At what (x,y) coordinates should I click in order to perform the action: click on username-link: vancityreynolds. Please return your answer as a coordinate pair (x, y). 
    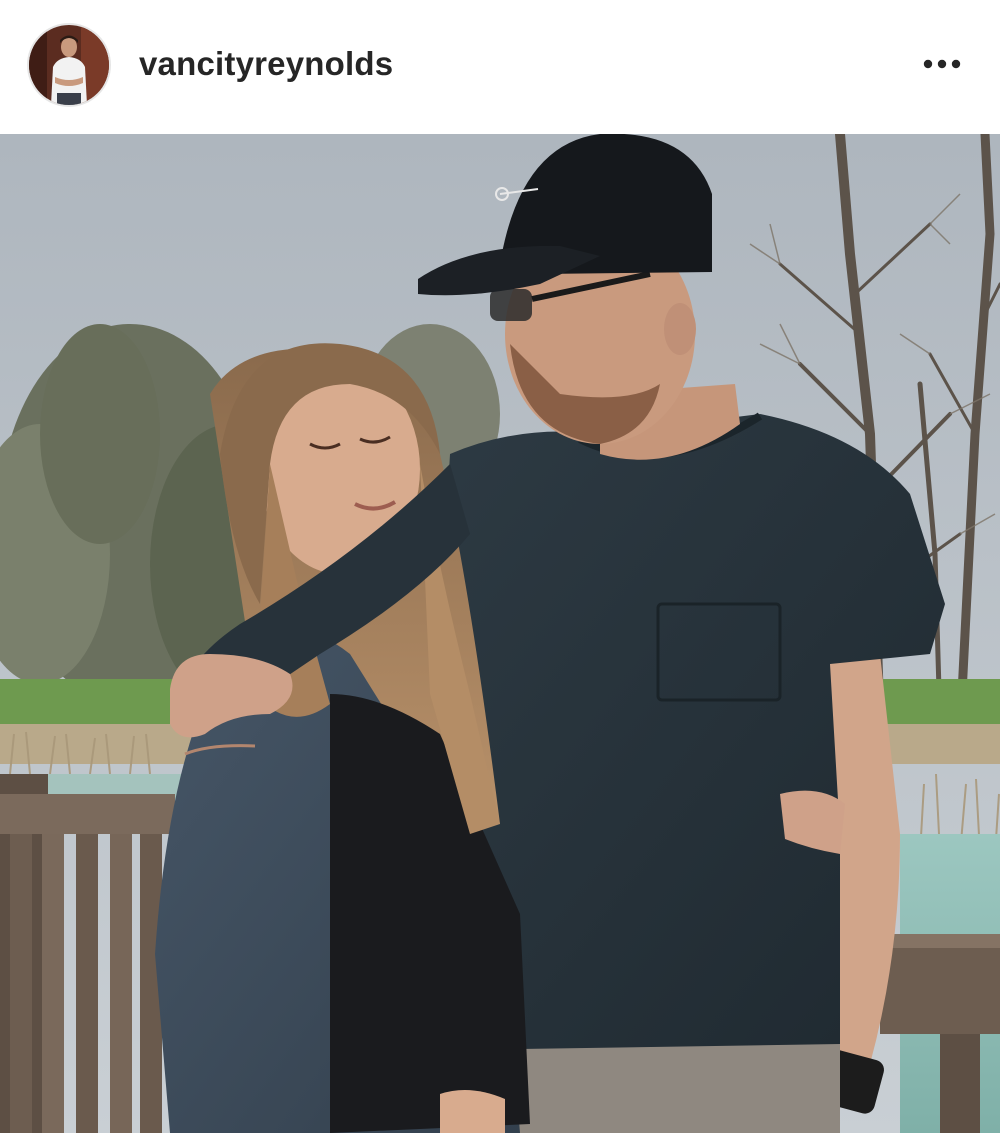
    Looking at the image, I should click on (266, 64).